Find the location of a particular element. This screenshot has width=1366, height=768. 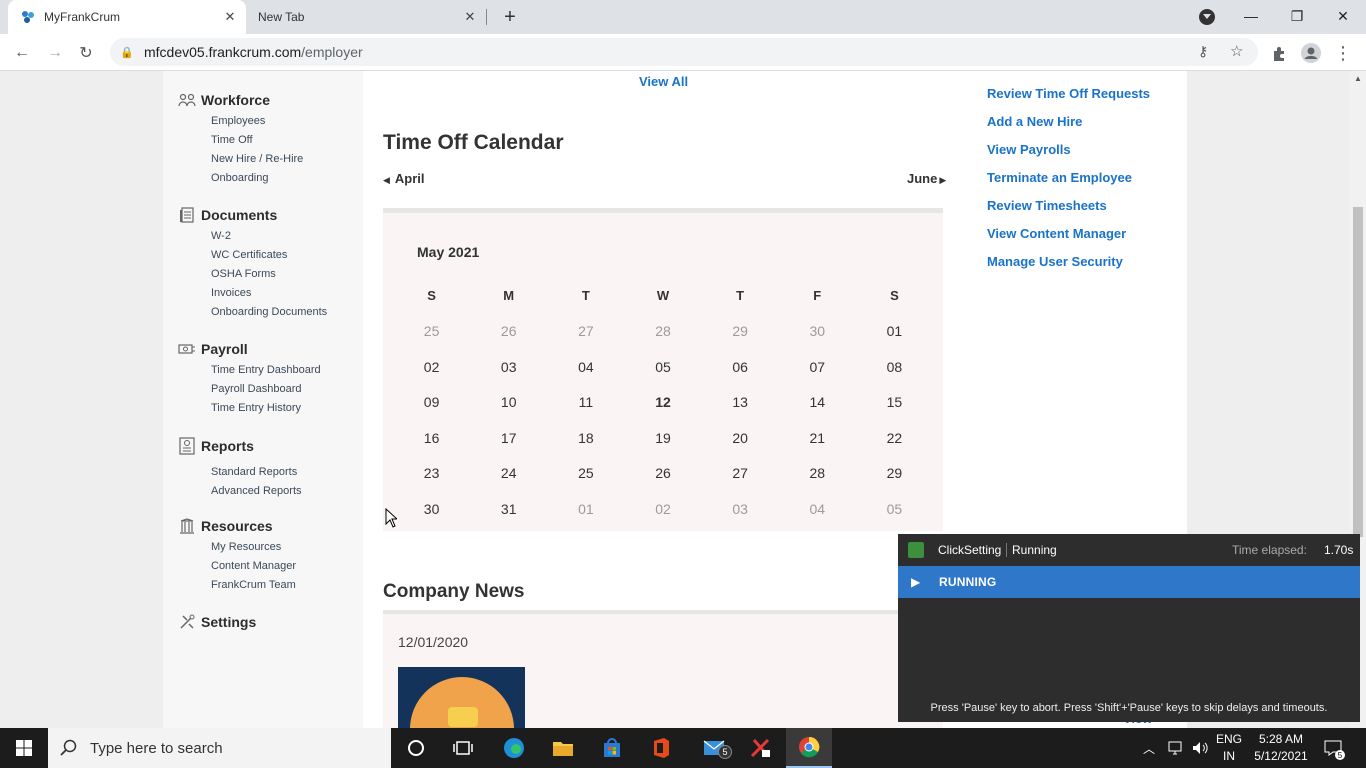

extensions-puzzle-icon is located at coordinates (1279, 53).